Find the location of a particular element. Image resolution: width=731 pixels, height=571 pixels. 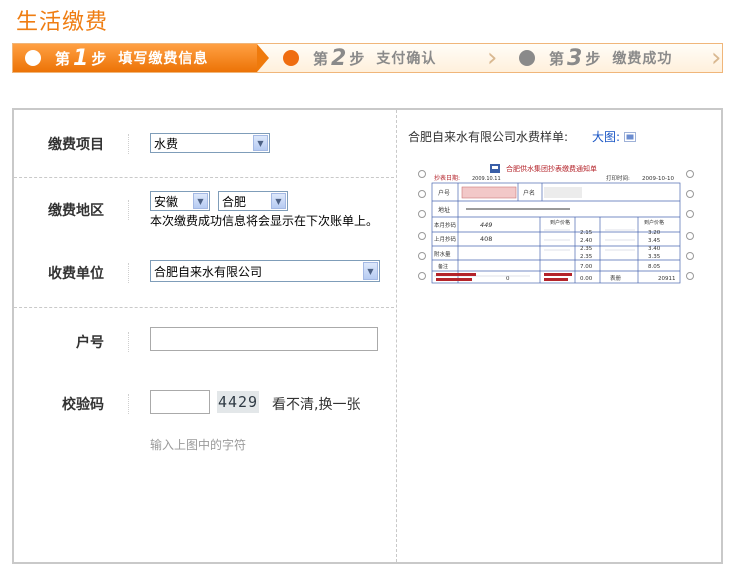

bill-price-right: 3.40 is located at coordinates (654, 249).